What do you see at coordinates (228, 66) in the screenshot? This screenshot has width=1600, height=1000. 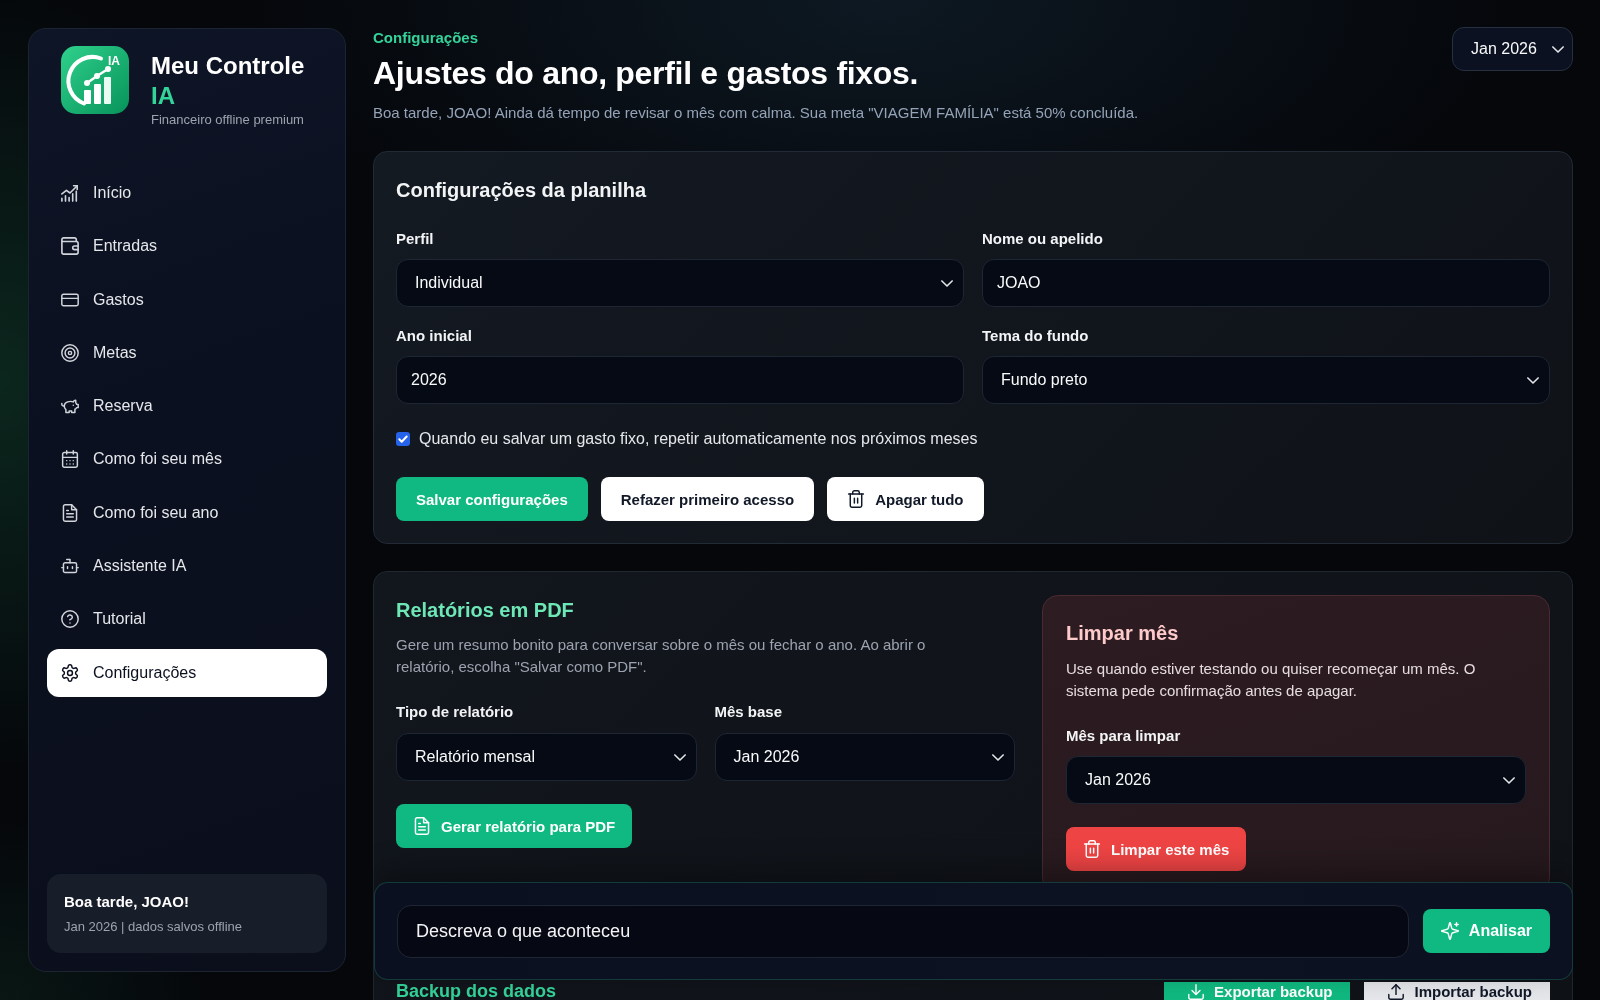 I see `app-name: Meu Controle` at bounding box center [228, 66].